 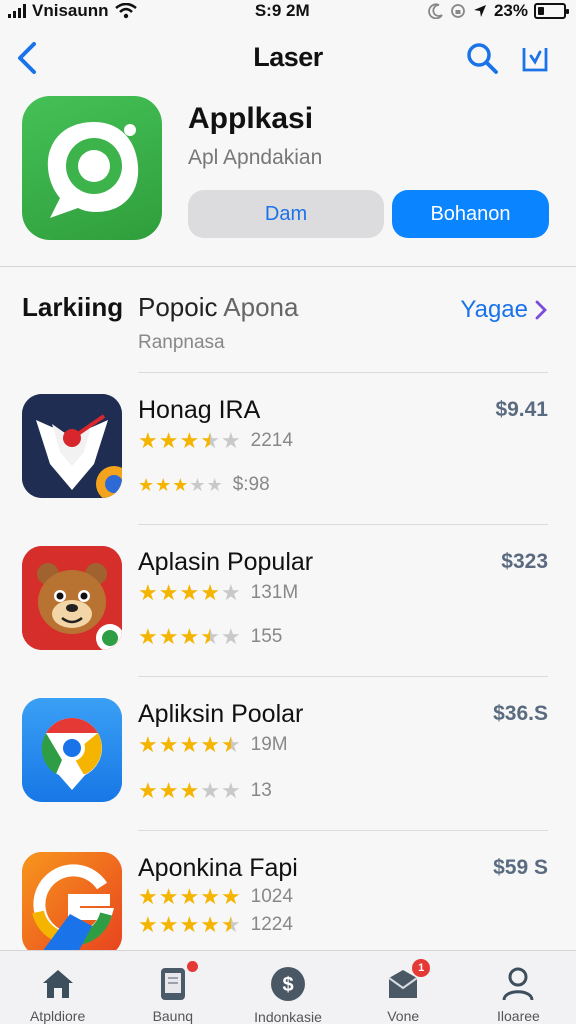 What do you see at coordinates (57, 1016) in the screenshot?
I see `tab-label: Atpldiore` at bounding box center [57, 1016].